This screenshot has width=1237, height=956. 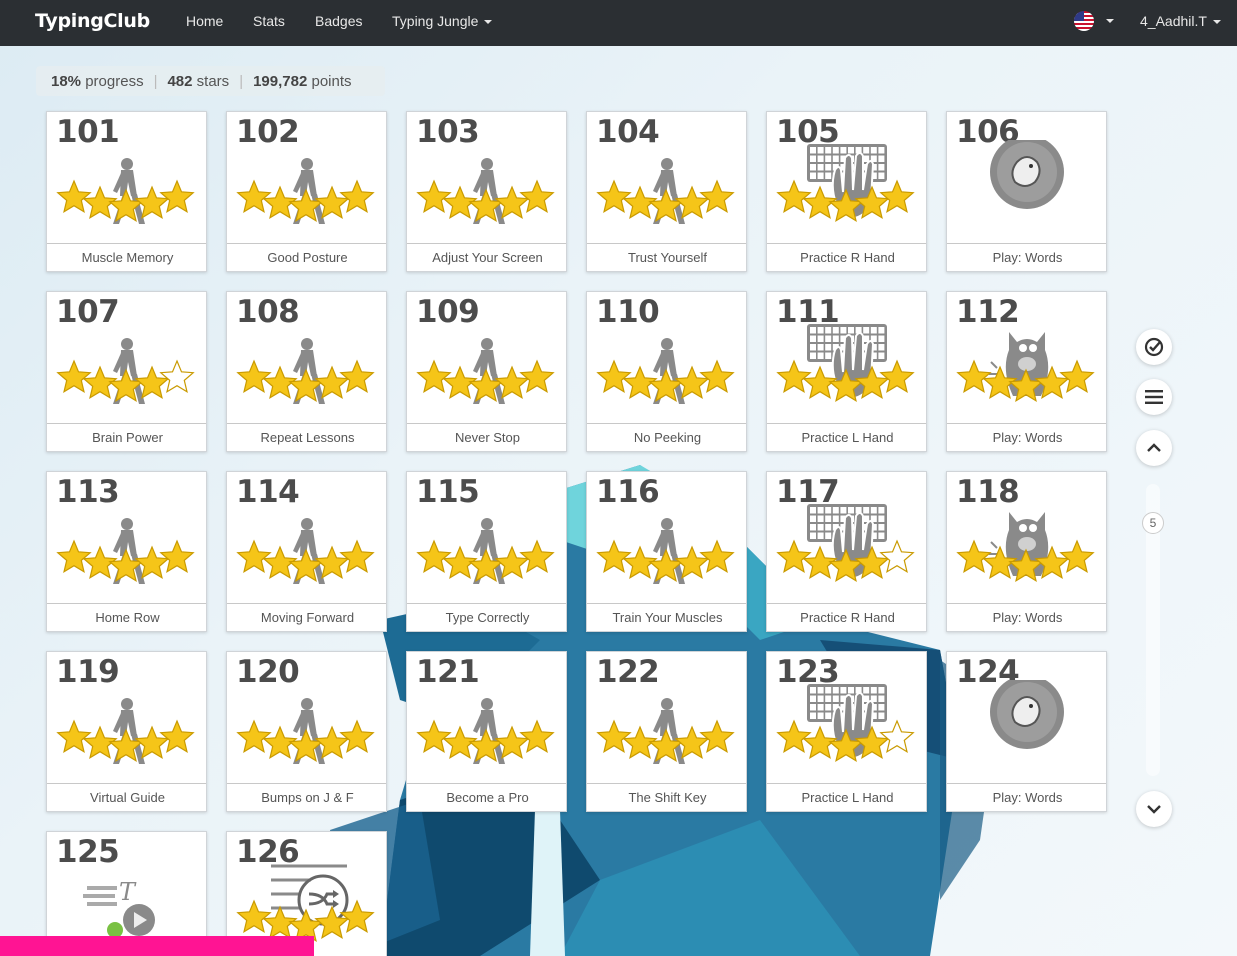 I want to click on lesson-tile: 123 Practice L Hand, so click(x=846, y=731).